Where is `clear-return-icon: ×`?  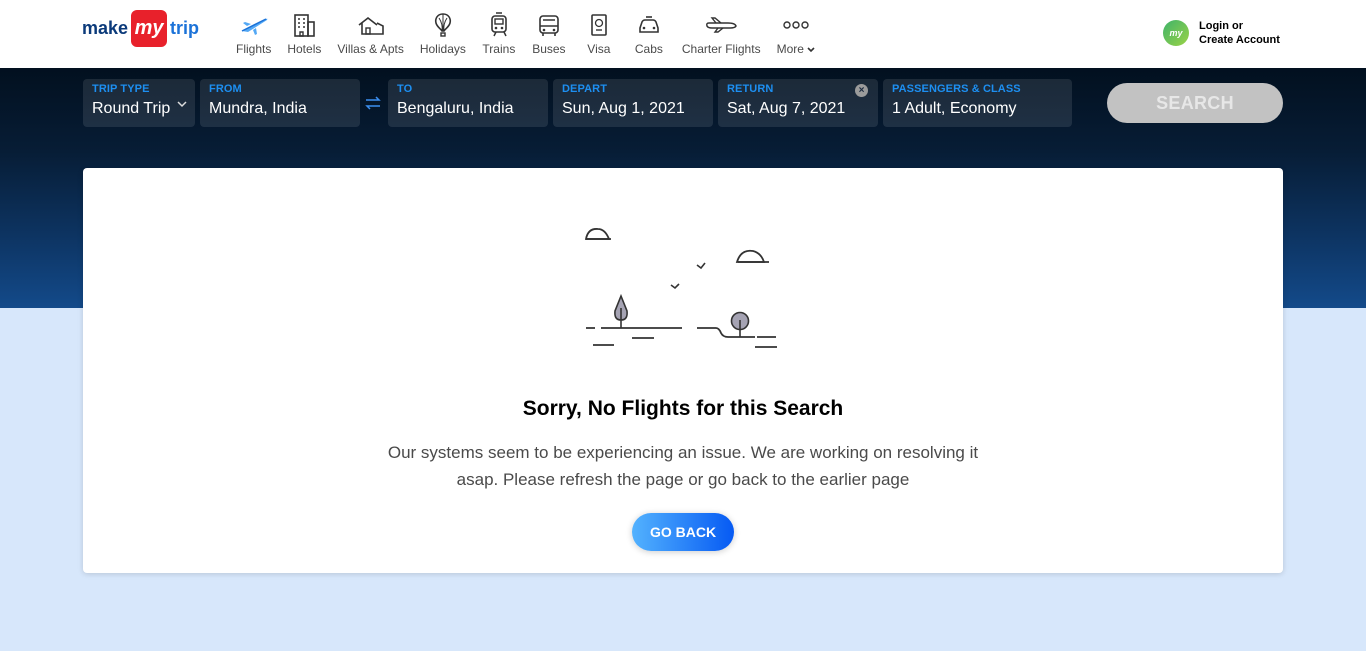
clear-return-icon: × is located at coordinates (861, 90).